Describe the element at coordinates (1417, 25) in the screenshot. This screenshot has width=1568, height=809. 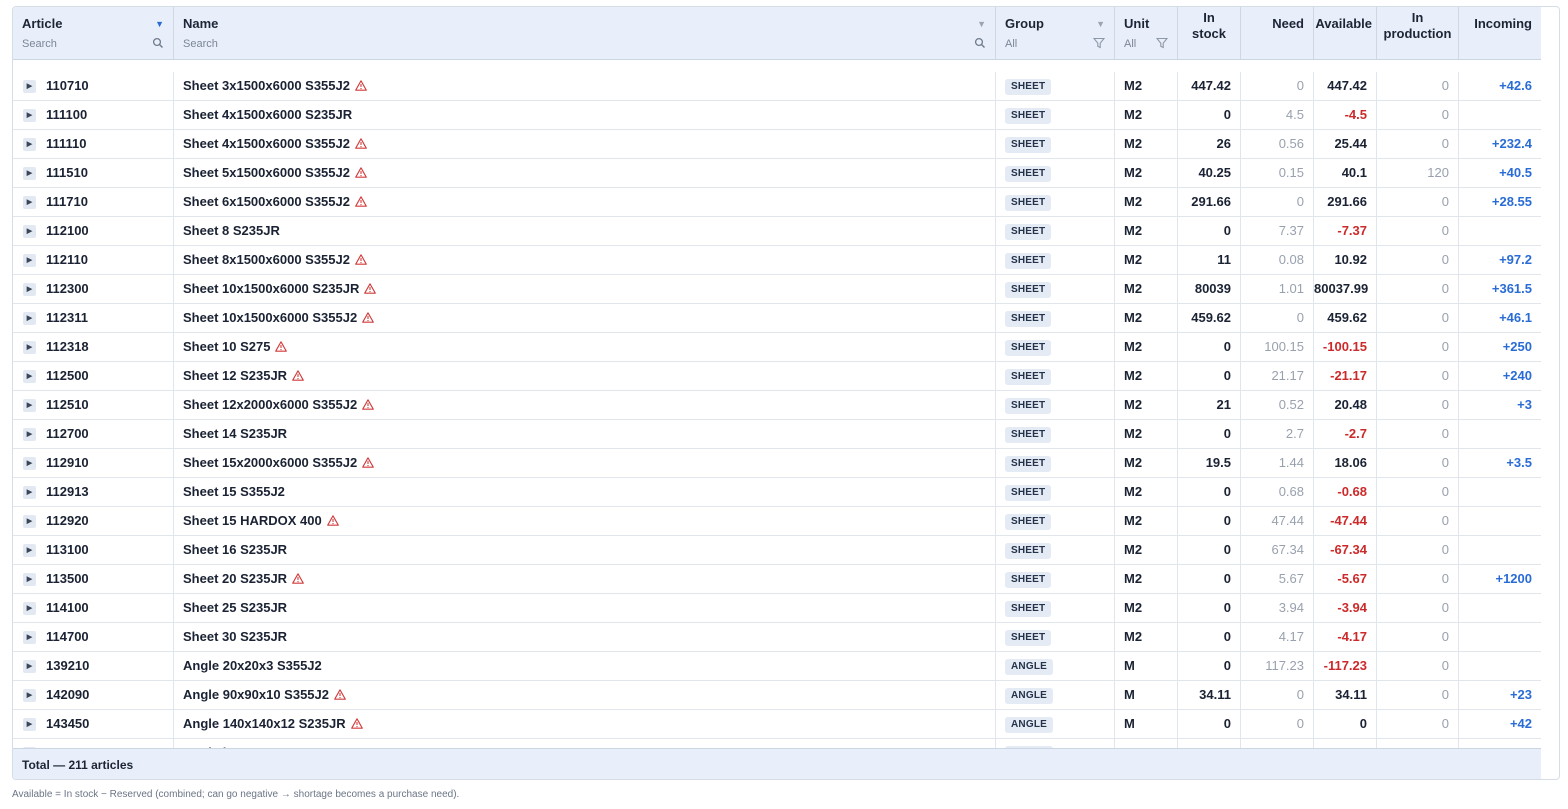
I see `column-in-production-label: In production` at that location.